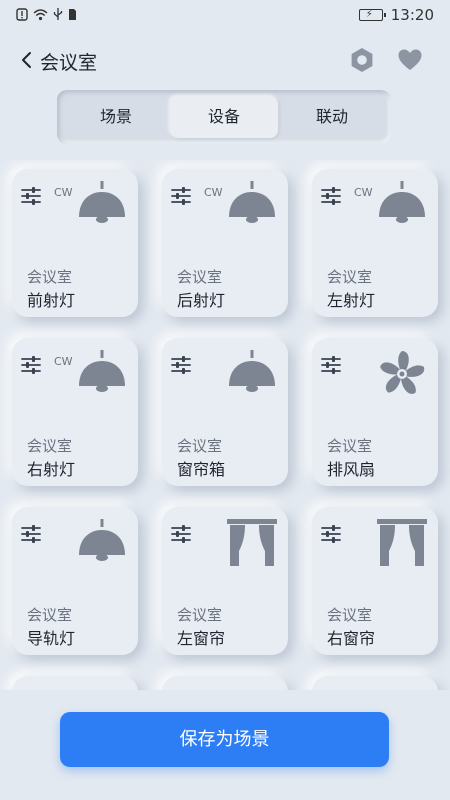 The width and height of the screenshot is (450, 800). I want to click on tab-devices: 设备, so click(224, 117).